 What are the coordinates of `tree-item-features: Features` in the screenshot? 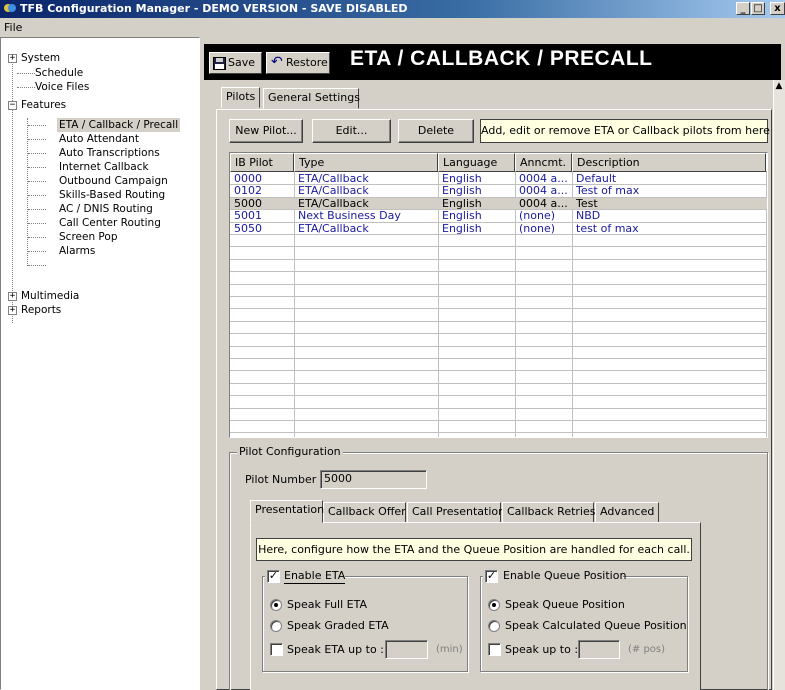 It's located at (43, 105).